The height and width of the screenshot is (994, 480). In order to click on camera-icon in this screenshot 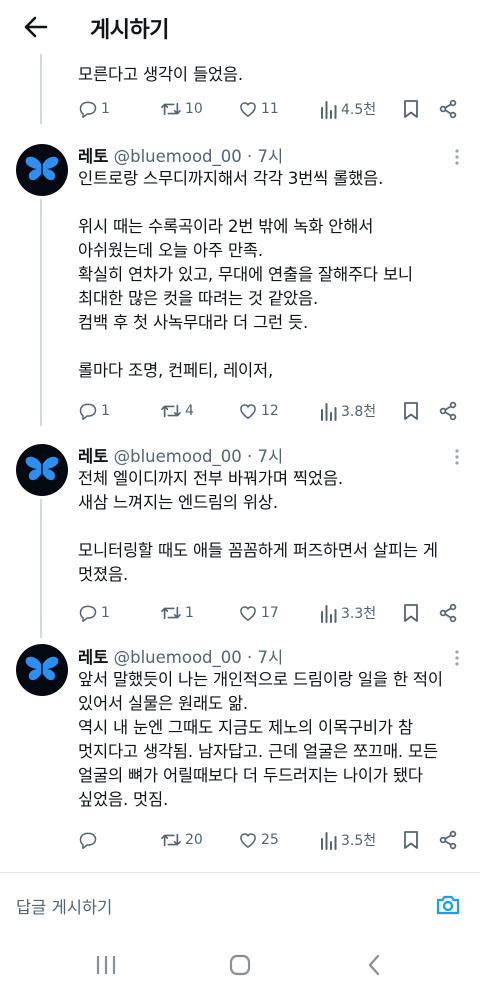, I will do `click(448, 905)`.